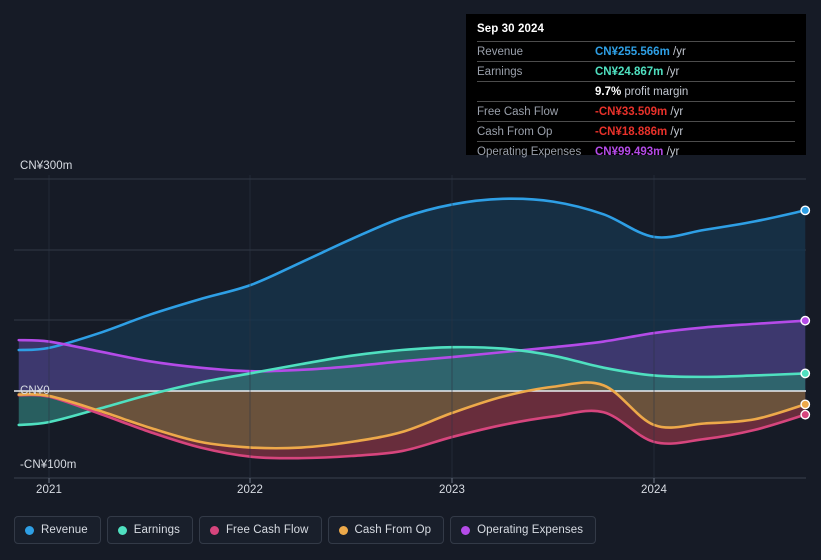  Describe the element at coordinates (536, 131) in the screenshot. I see `tooltip-row-label: Cash From Op` at that location.